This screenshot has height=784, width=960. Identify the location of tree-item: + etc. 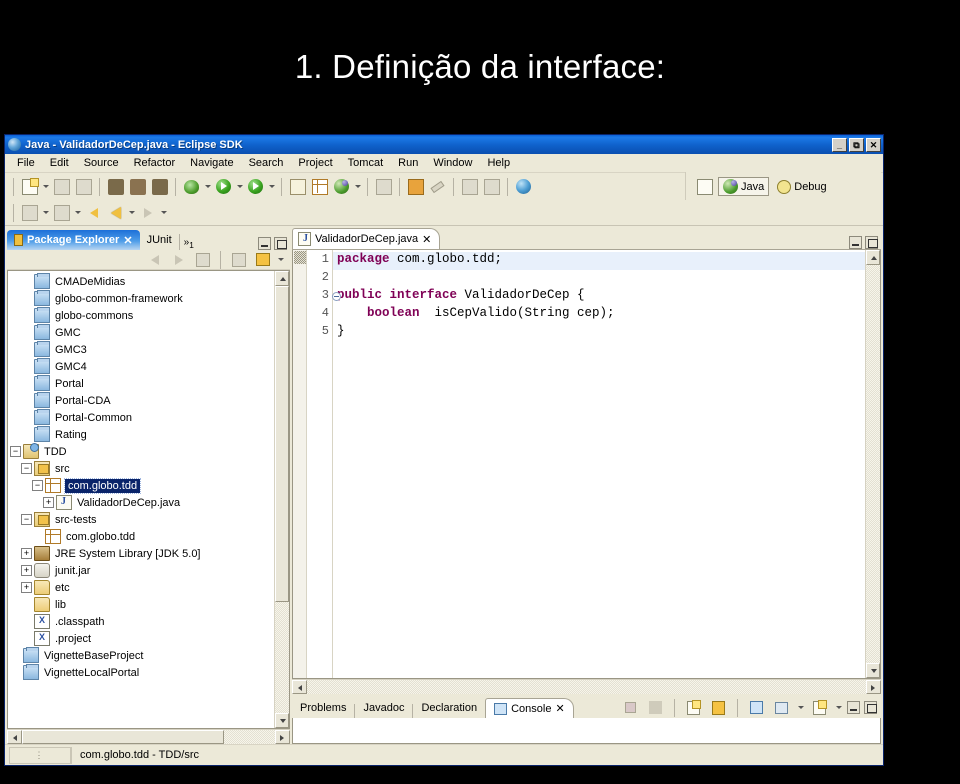
(141, 587).